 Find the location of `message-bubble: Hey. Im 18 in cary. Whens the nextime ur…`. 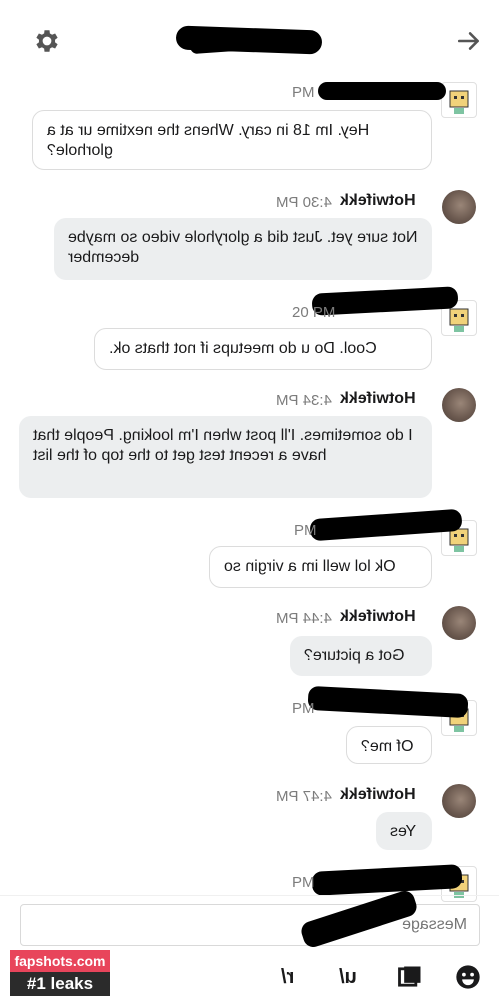

message-bubble: Hey. Im 18 in cary. Whens the nextime ur… is located at coordinates (232, 140).